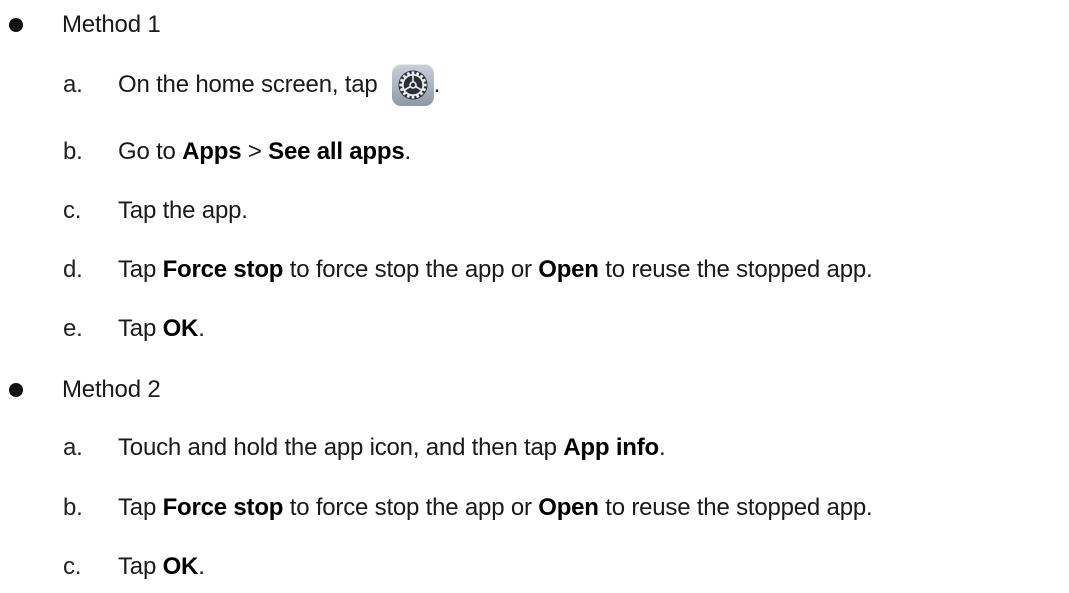 The height and width of the screenshot is (593, 1069). What do you see at coordinates (336, 151) in the screenshot?
I see `see-all-apps-term: See all apps` at bounding box center [336, 151].